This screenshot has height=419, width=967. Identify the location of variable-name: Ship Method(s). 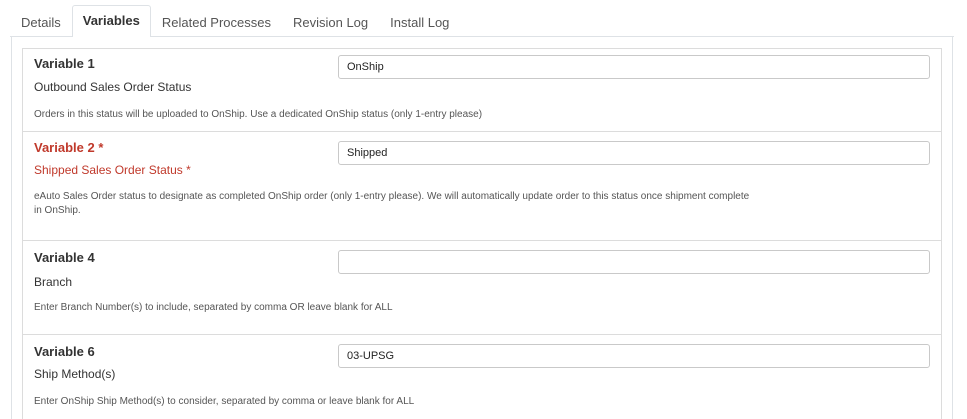
(75, 374).